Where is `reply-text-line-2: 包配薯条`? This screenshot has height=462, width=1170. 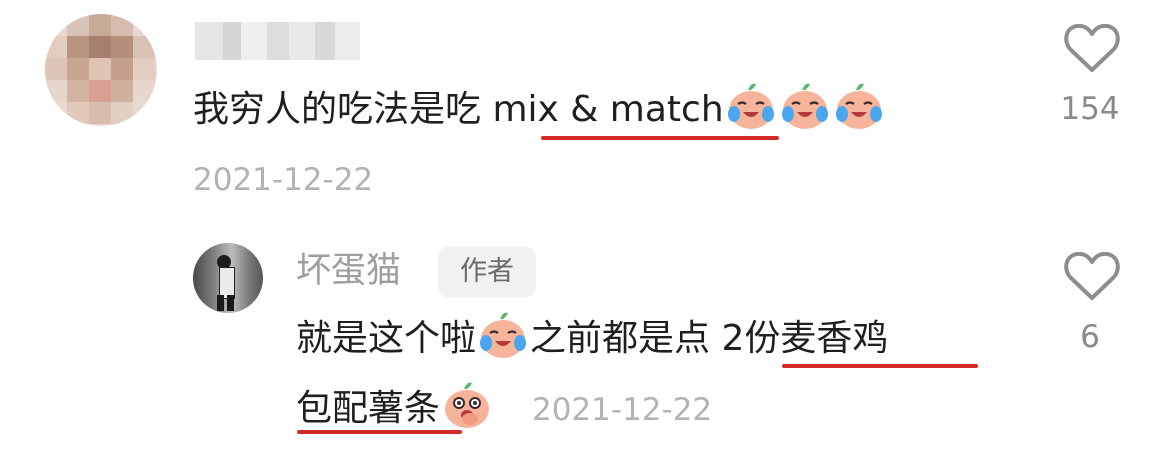
reply-text-line-2: 包配薯条 is located at coordinates (395, 409).